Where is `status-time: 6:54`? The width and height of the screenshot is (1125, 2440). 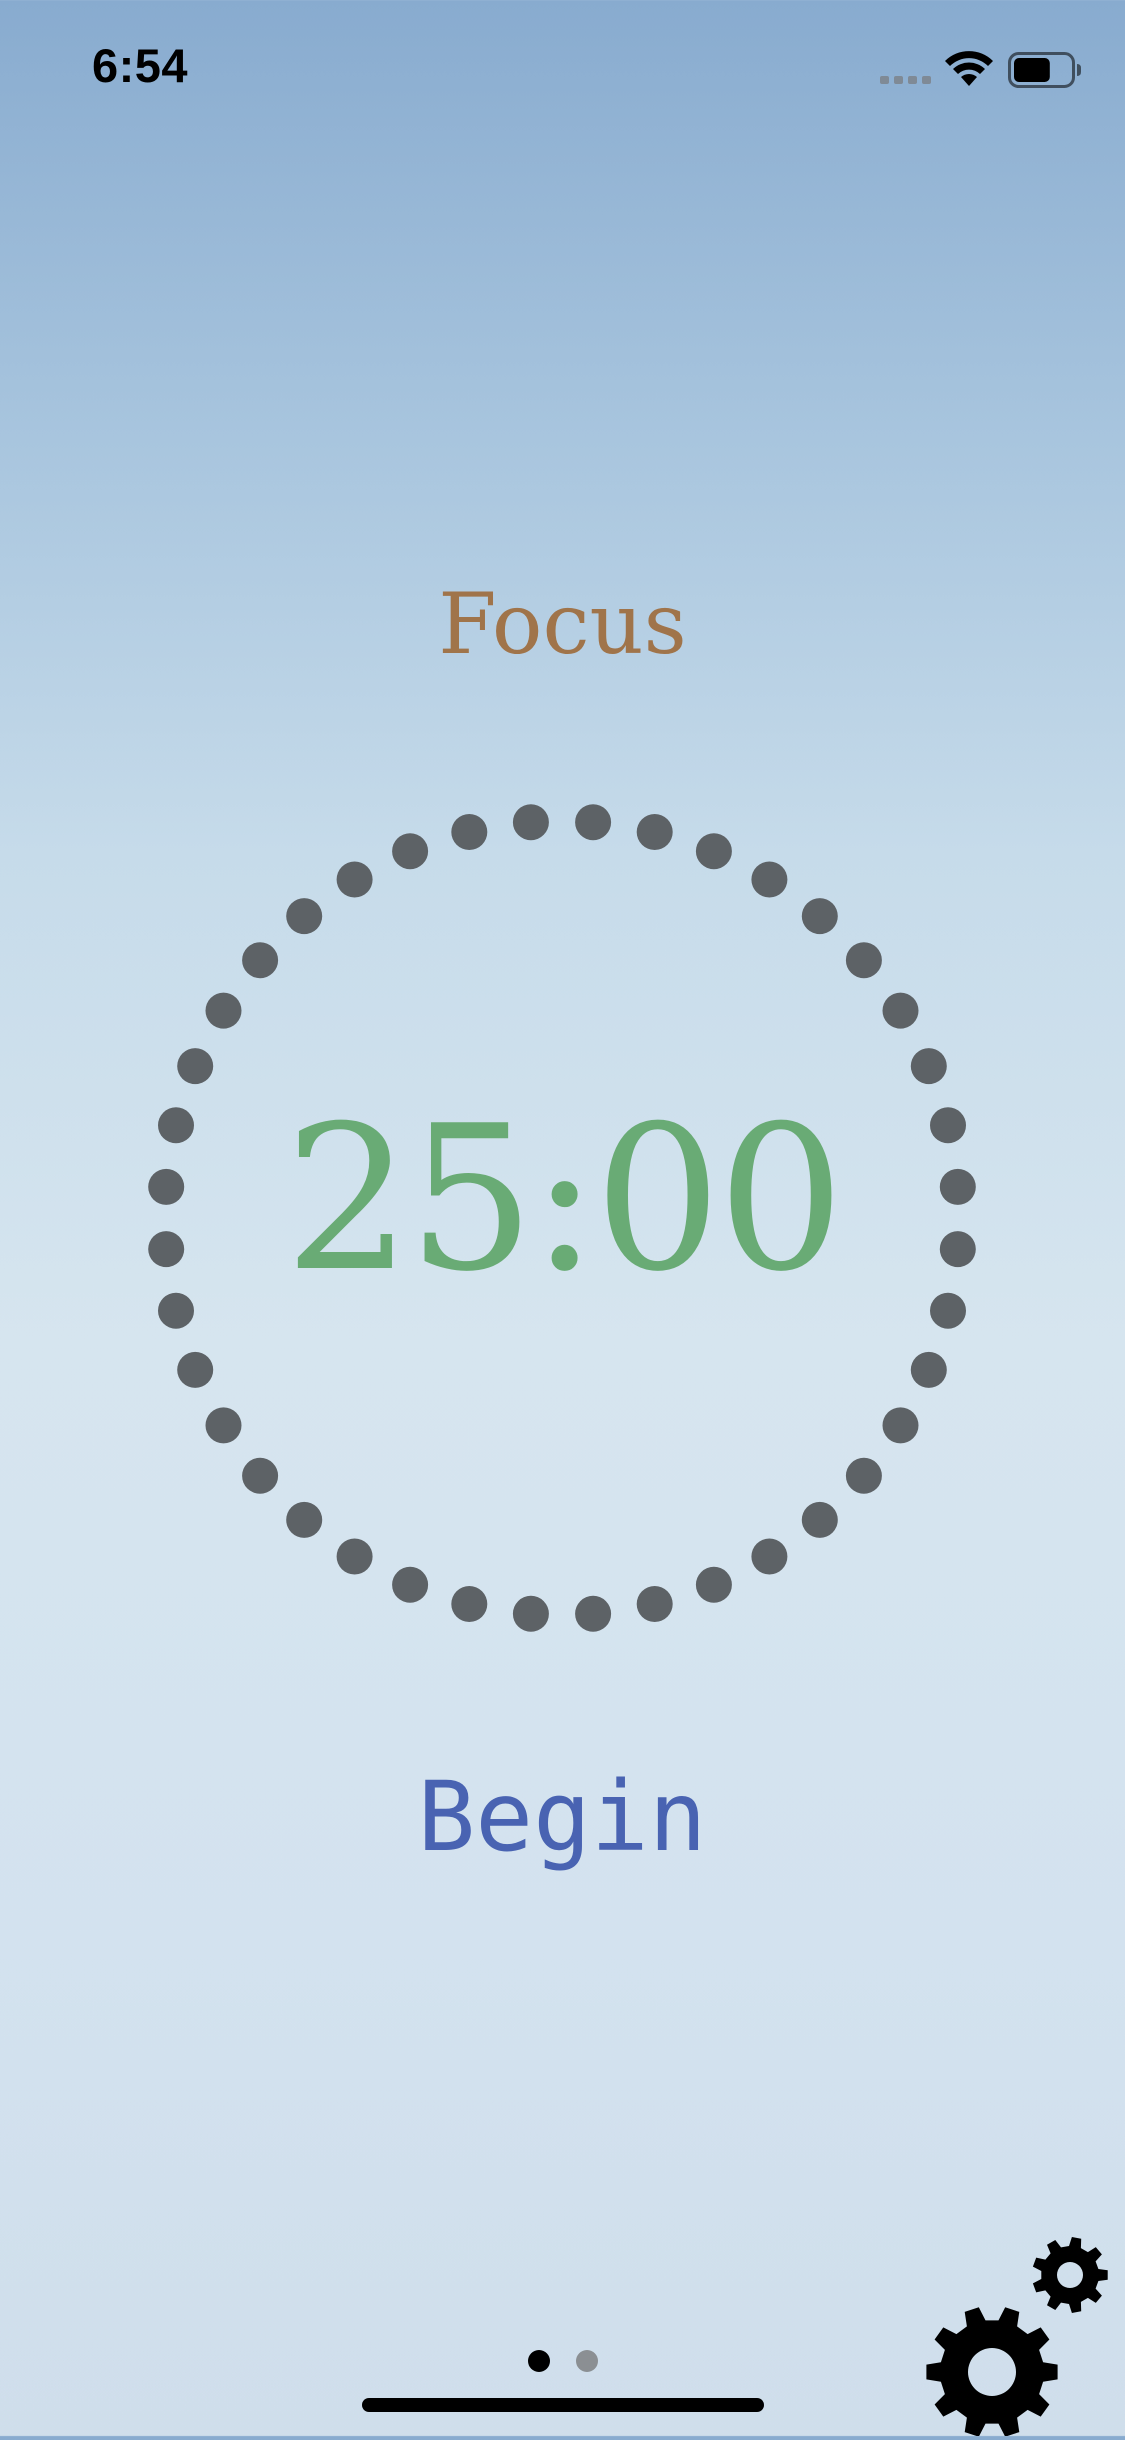
status-time: 6:54 is located at coordinates (140, 65).